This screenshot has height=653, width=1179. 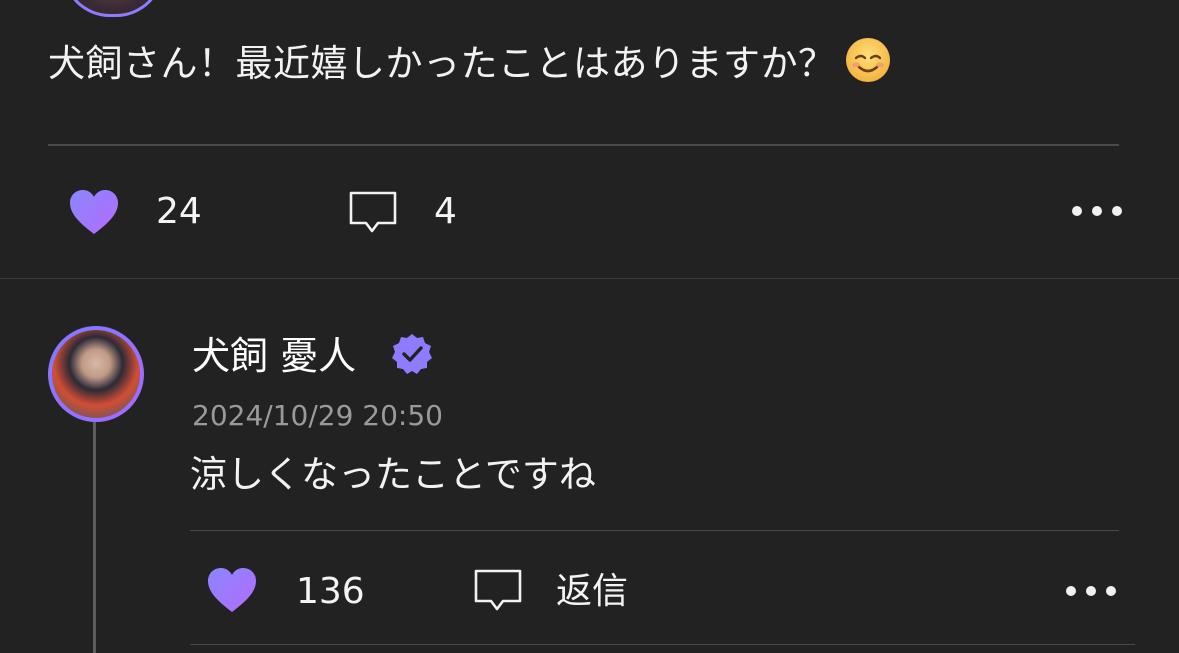 I want to click on reply-action-bar: 136 返信, so click(x=589, y=590).